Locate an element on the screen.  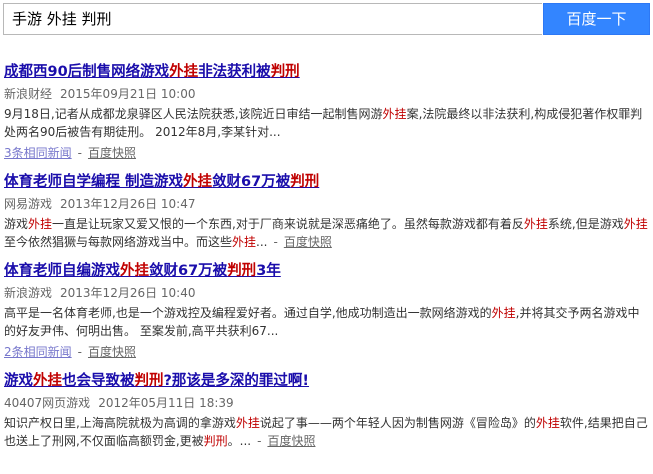
result-source: 40407网页游戏 is located at coordinates (47, 403).